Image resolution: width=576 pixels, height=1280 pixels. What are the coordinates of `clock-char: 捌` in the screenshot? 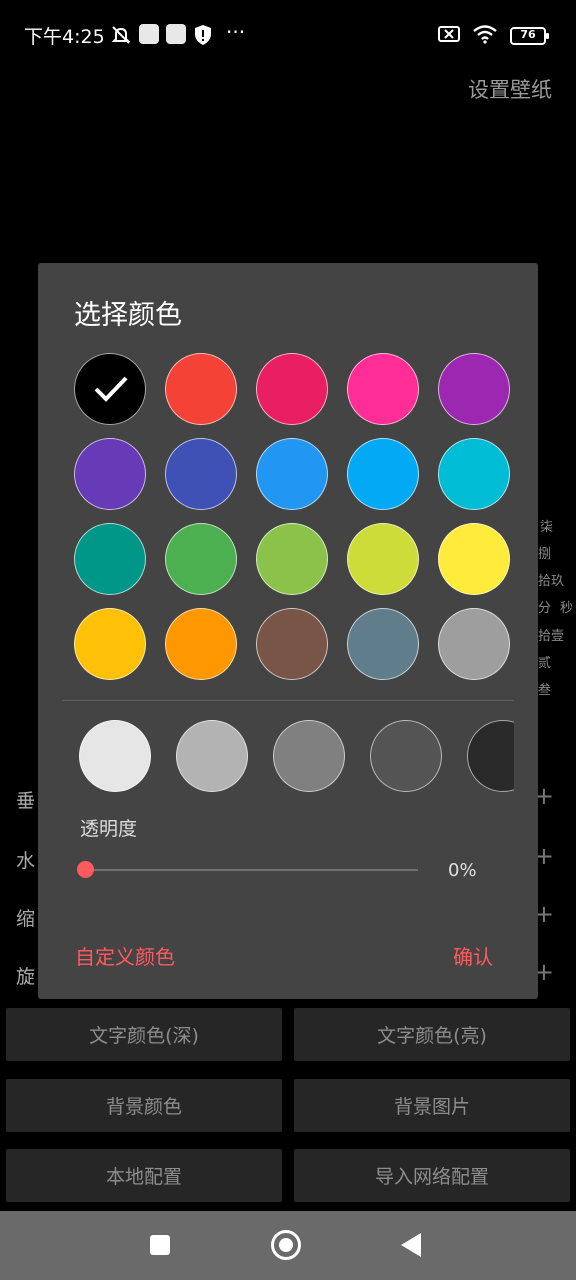 It's located at (545, 554).